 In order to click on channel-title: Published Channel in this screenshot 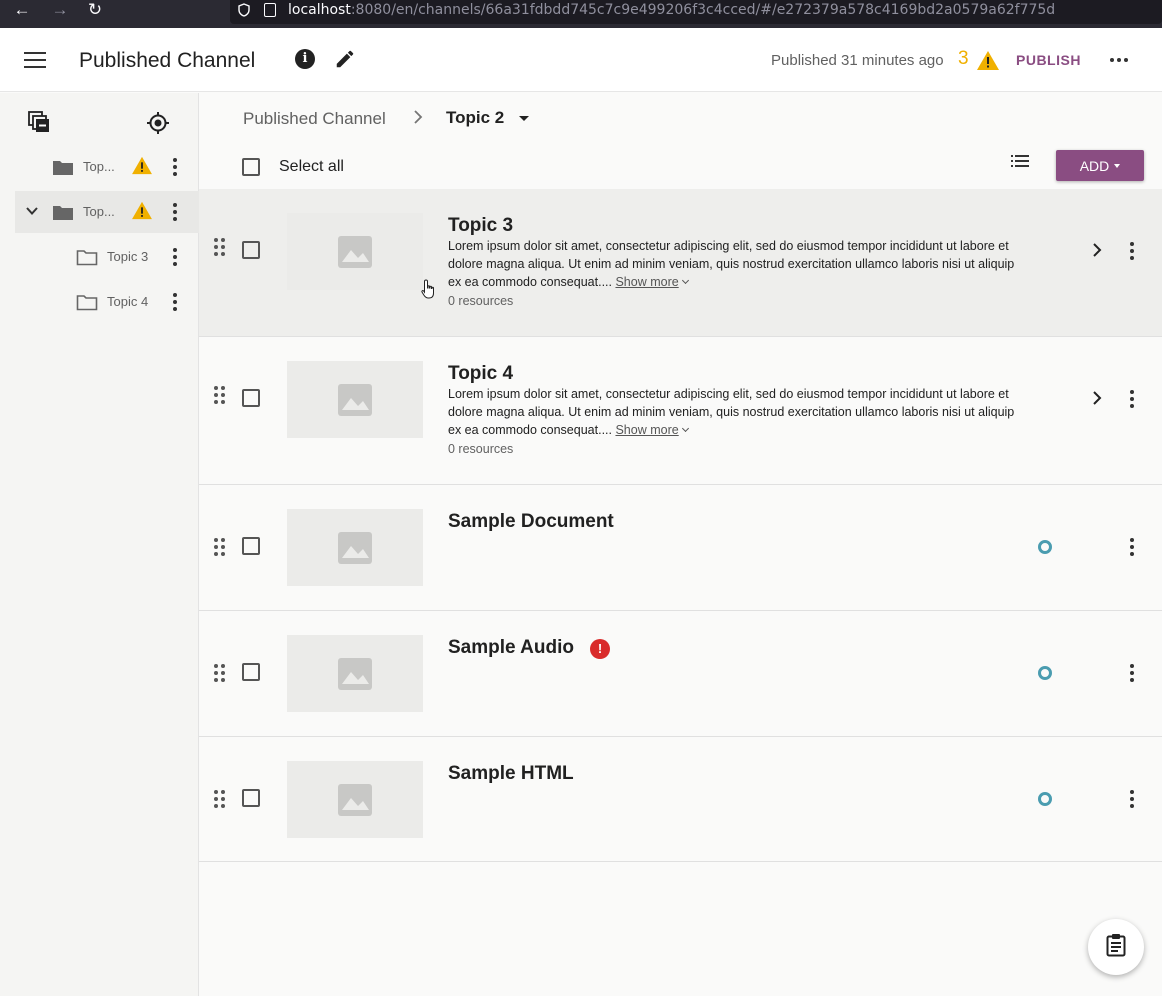, I will do `click(167, 60)`.